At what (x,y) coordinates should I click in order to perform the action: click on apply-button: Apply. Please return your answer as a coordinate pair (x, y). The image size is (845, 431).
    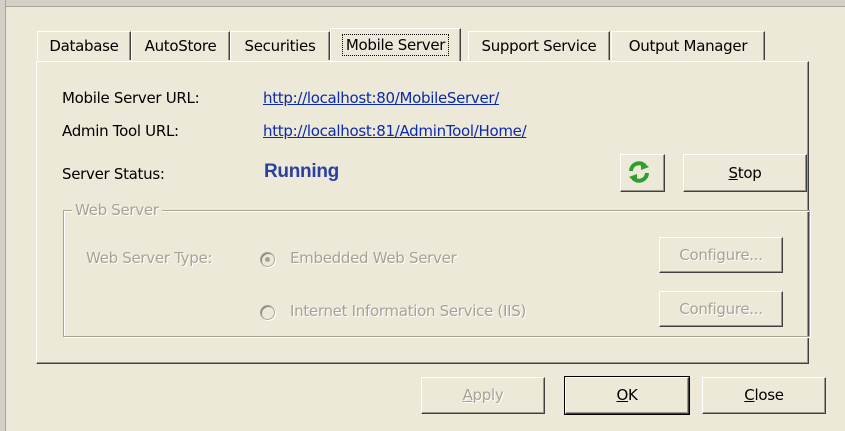
    Looking at the image, I should click on (483, 395).